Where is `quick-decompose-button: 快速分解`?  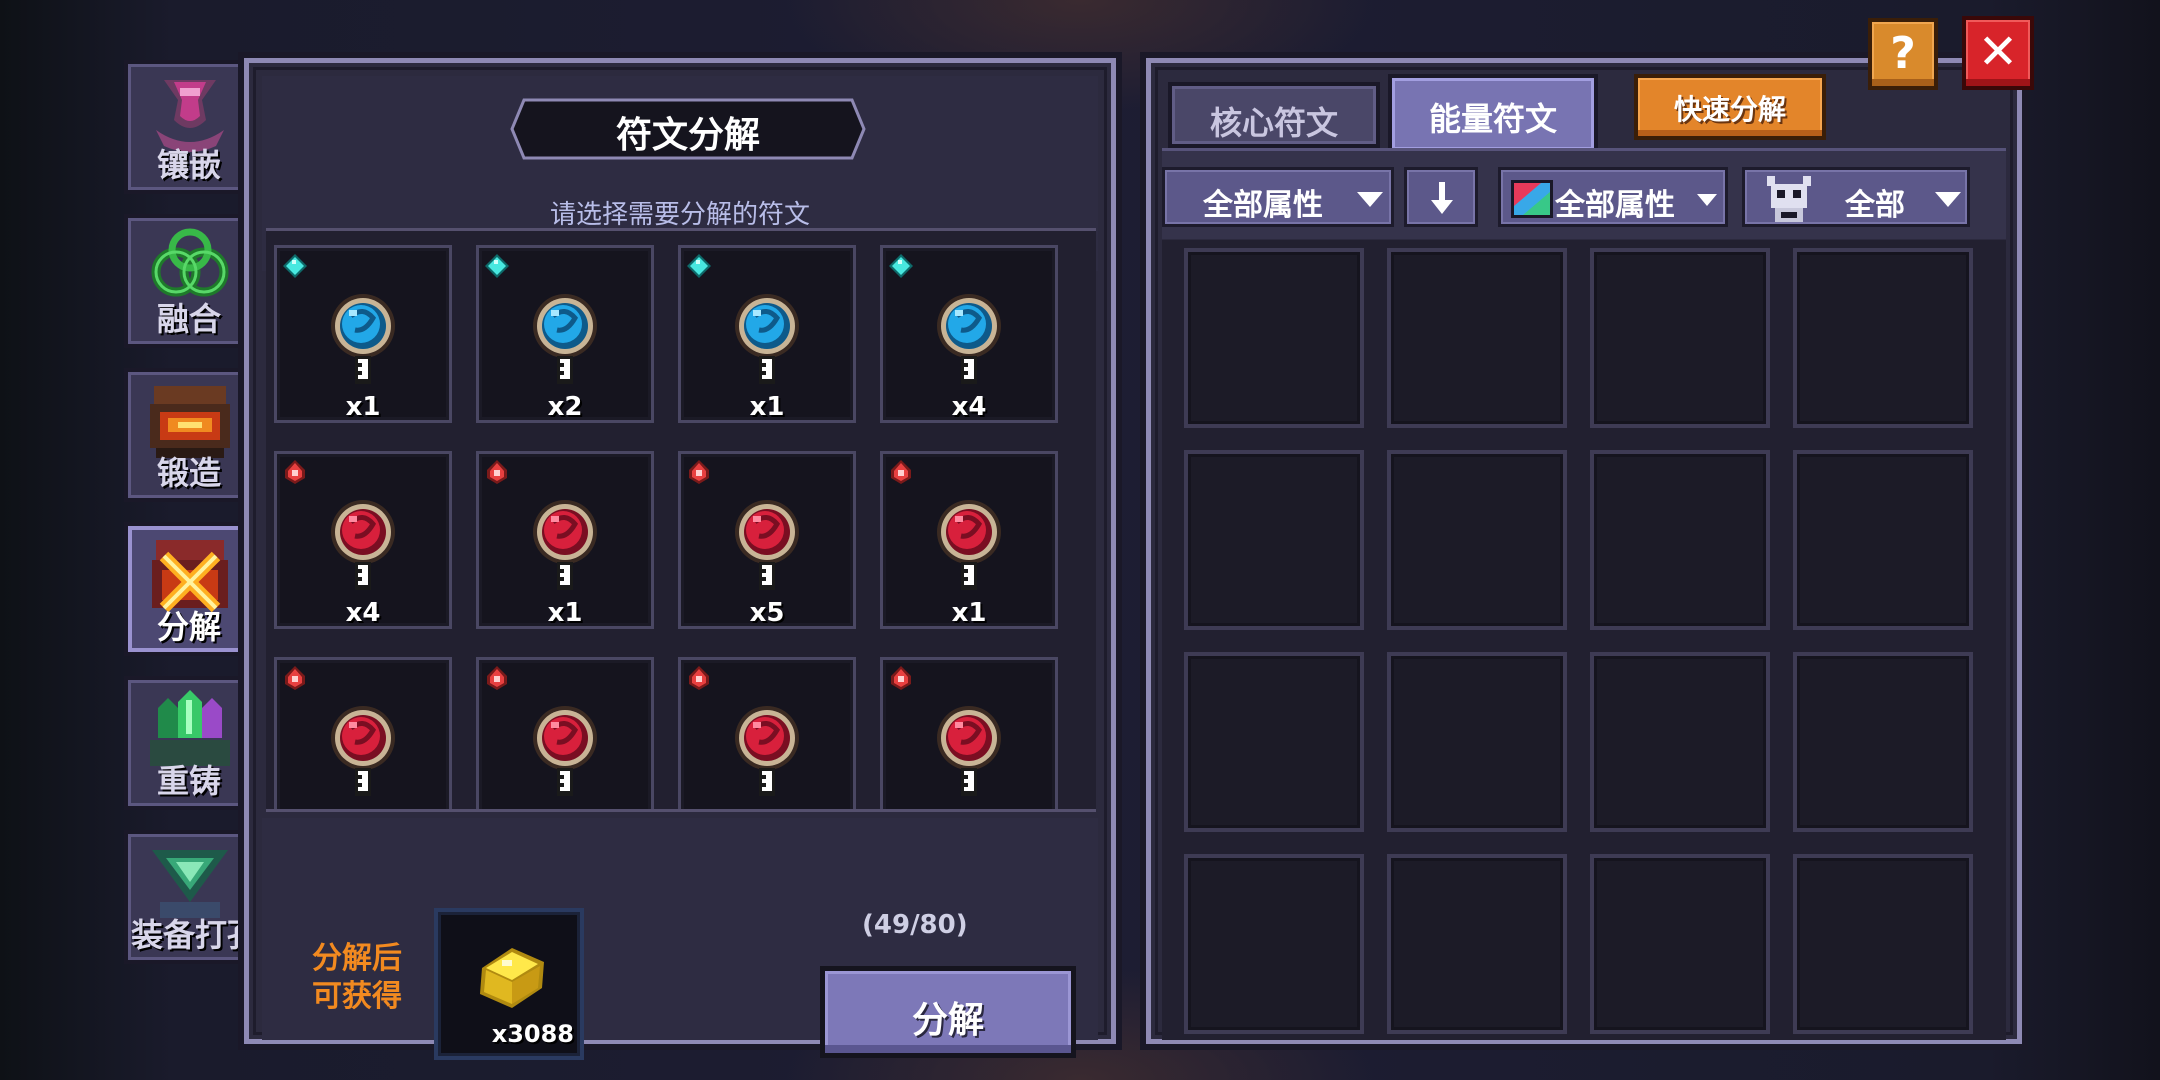
quick-decompose-button: 快速分解 is located at coordinates (1730, 107).